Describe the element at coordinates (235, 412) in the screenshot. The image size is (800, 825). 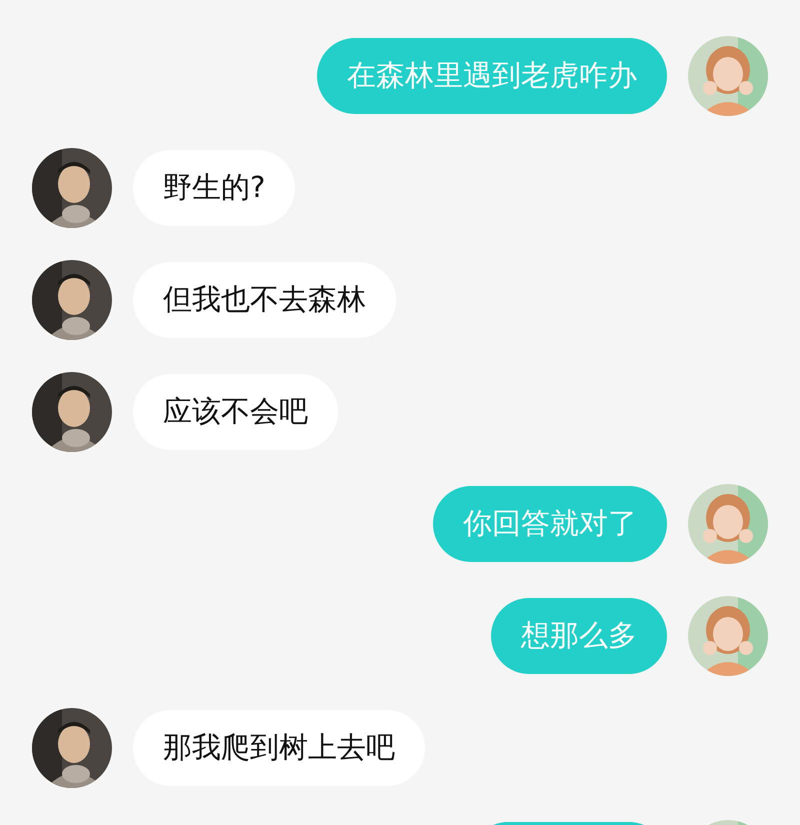
I see `message-bubble: 应该不会吧` at that location.